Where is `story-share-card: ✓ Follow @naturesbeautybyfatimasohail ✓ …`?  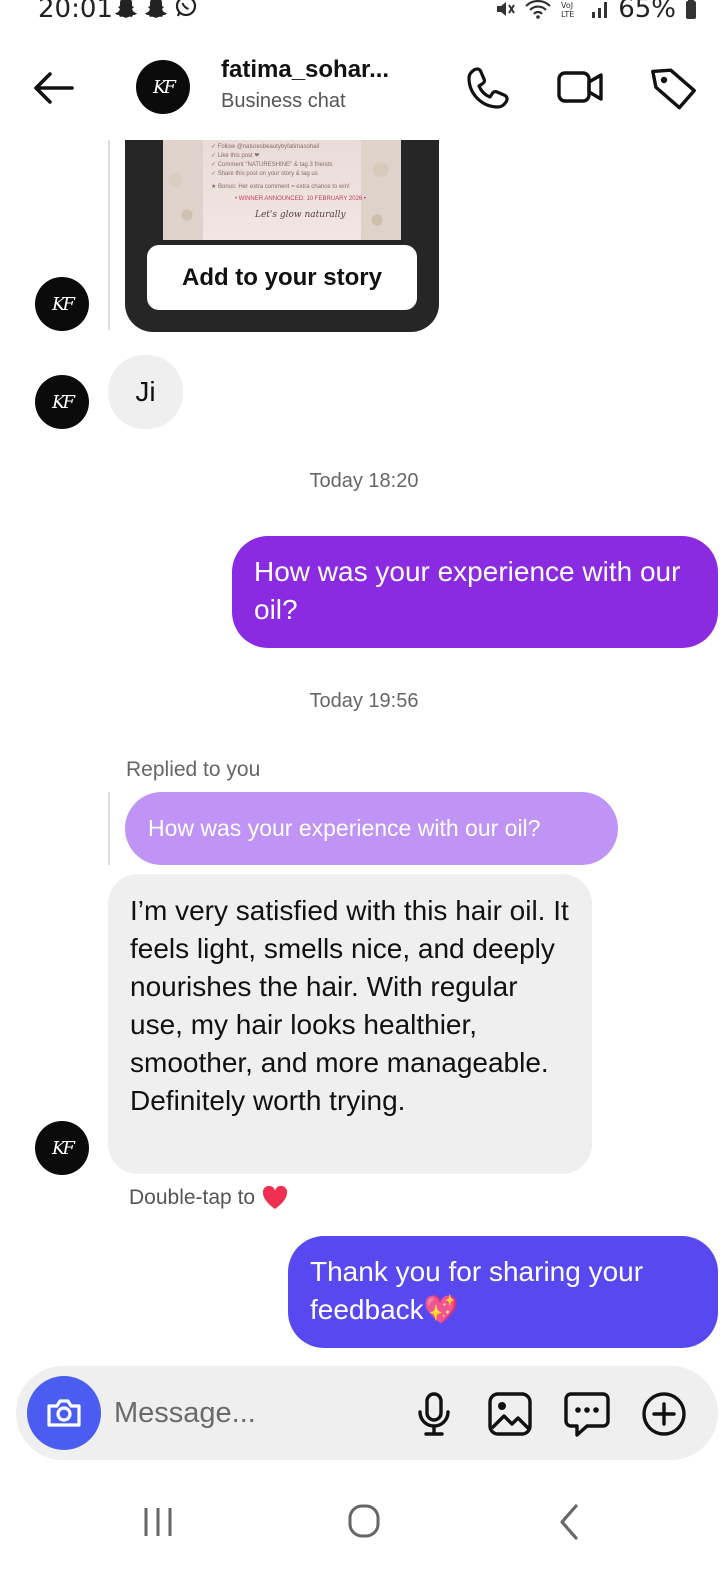
story-share-card: ✓ Follow @naturesbeautybyfatimasohail ✓ … is located at coordinates (282, 236).